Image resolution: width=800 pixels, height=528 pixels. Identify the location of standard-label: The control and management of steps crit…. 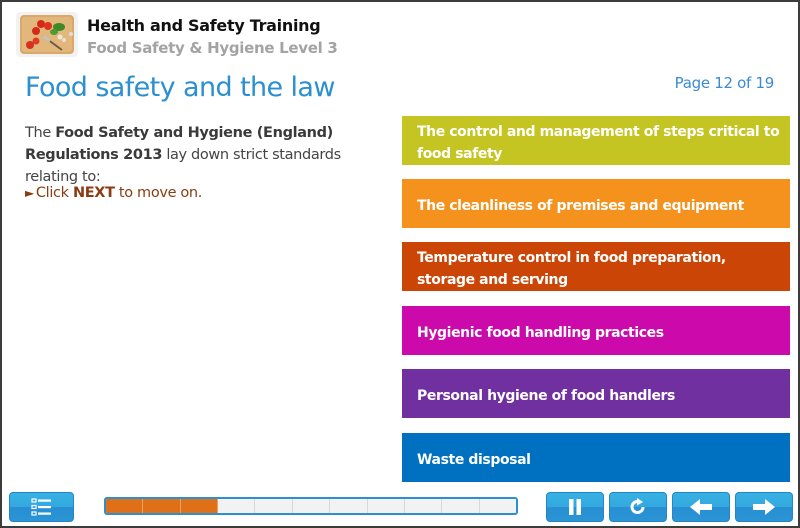
(598, 142).